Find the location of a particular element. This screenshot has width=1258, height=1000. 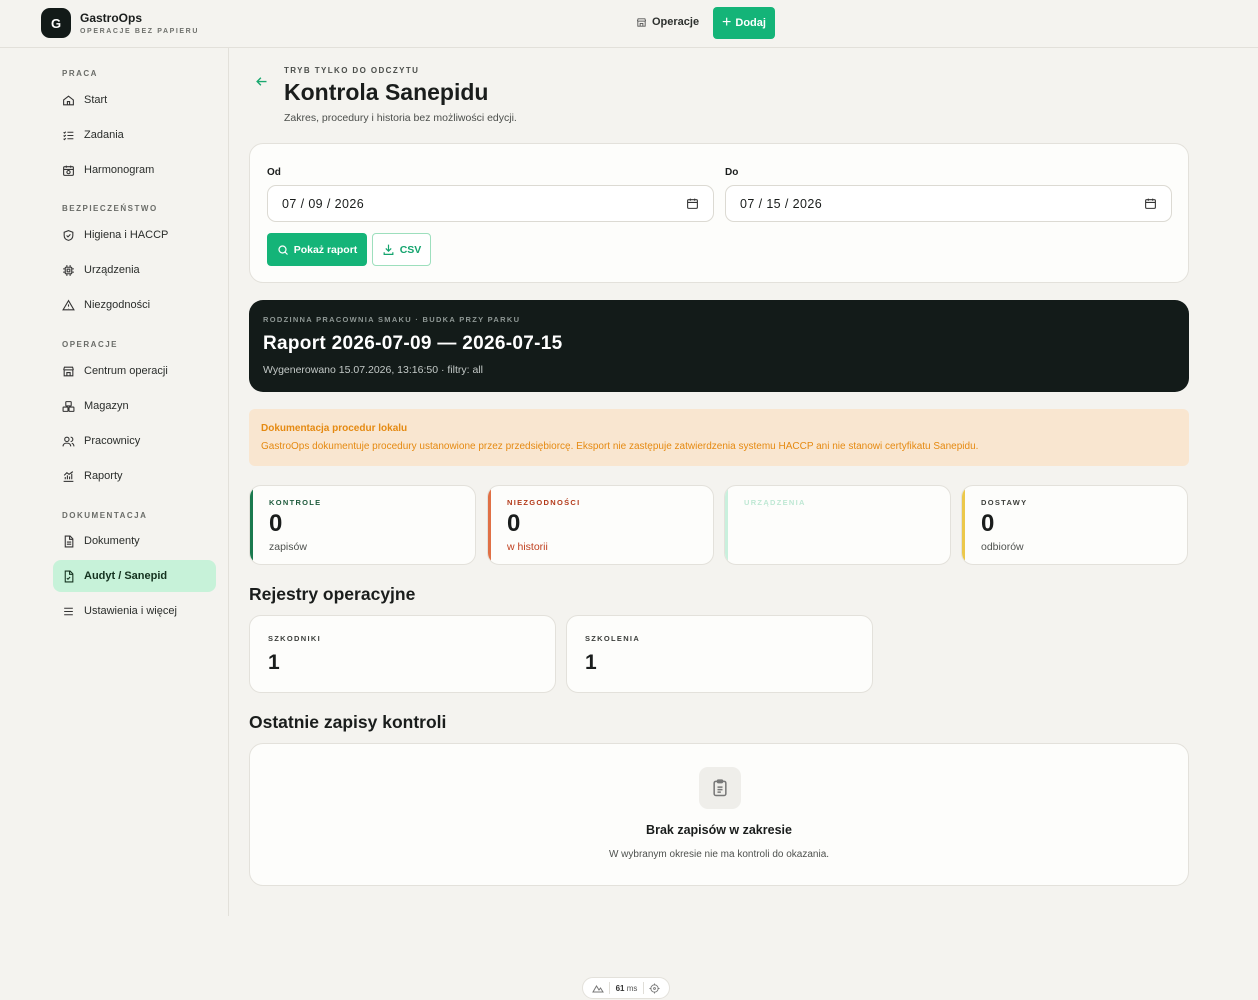

sidebar-item-start: Start is located at coordinates (134, 100).